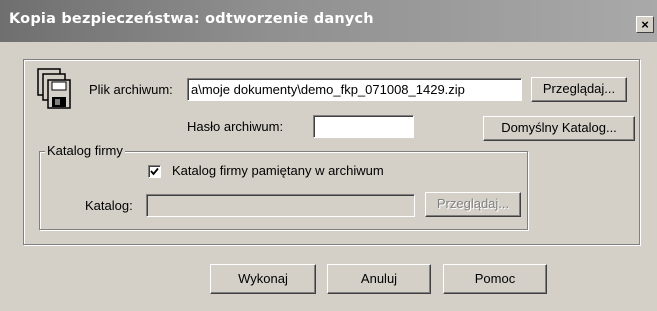  I want to click on close-button: ×, so click(645, 24).